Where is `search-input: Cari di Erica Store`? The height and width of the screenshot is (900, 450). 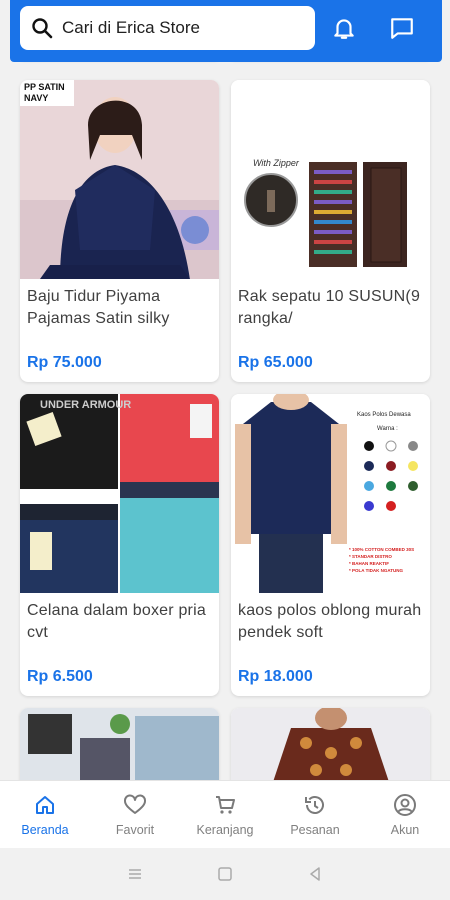
search-input: Cari di Erica Store is located at coordinates (167, 28).